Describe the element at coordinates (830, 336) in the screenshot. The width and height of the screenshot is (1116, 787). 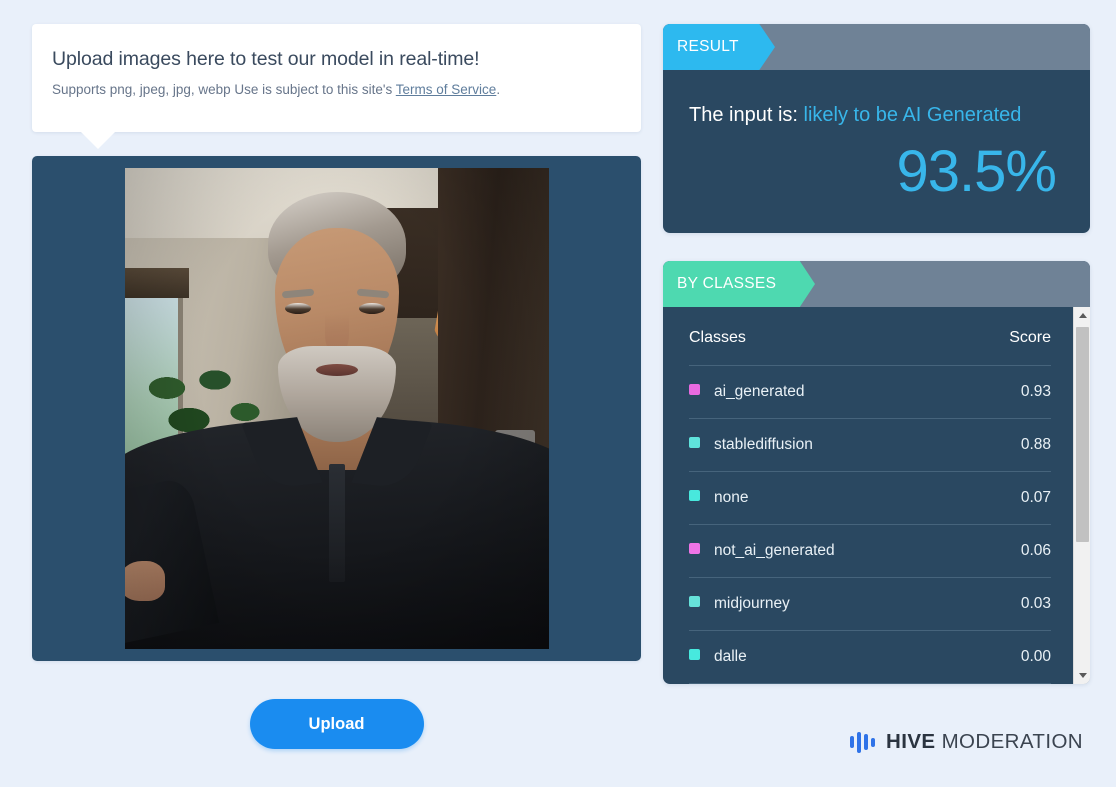
I see `column-header-classes: Classes` at that location.